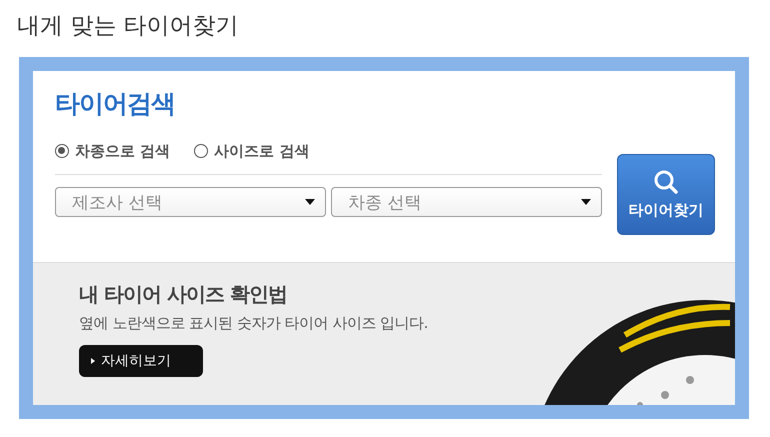  What do you see at coordinates (93, 361) in the screenshot?
I see `triangle-icon` at bounding box center [93, 361].